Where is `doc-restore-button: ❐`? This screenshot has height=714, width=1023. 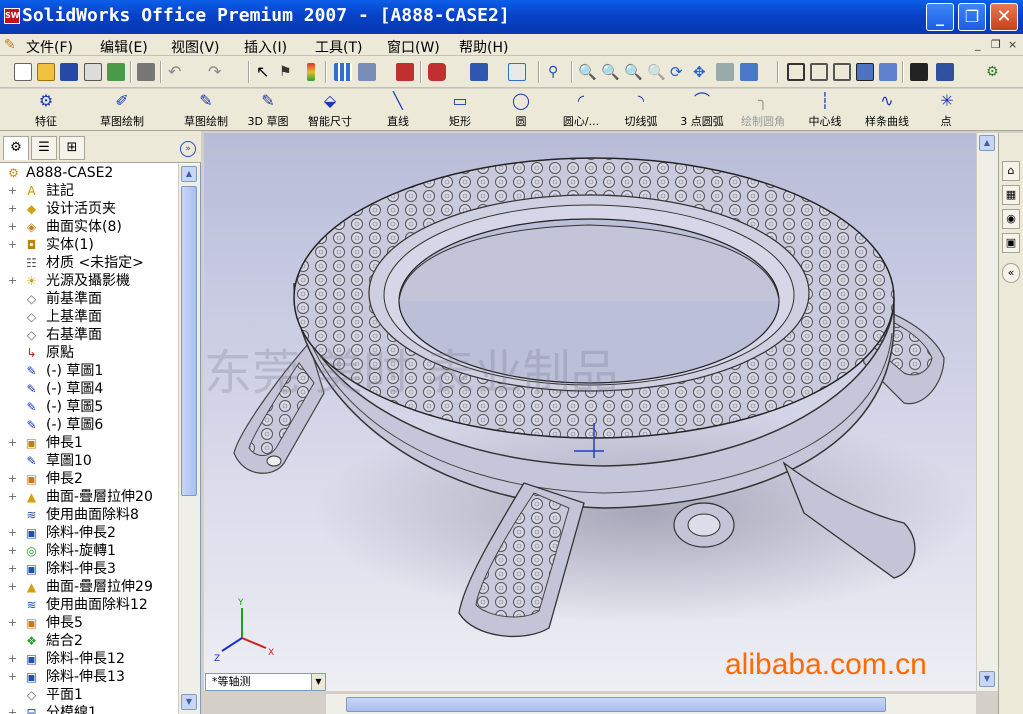 doc-restore-button: ❐ is located at coordinates (996, 44).